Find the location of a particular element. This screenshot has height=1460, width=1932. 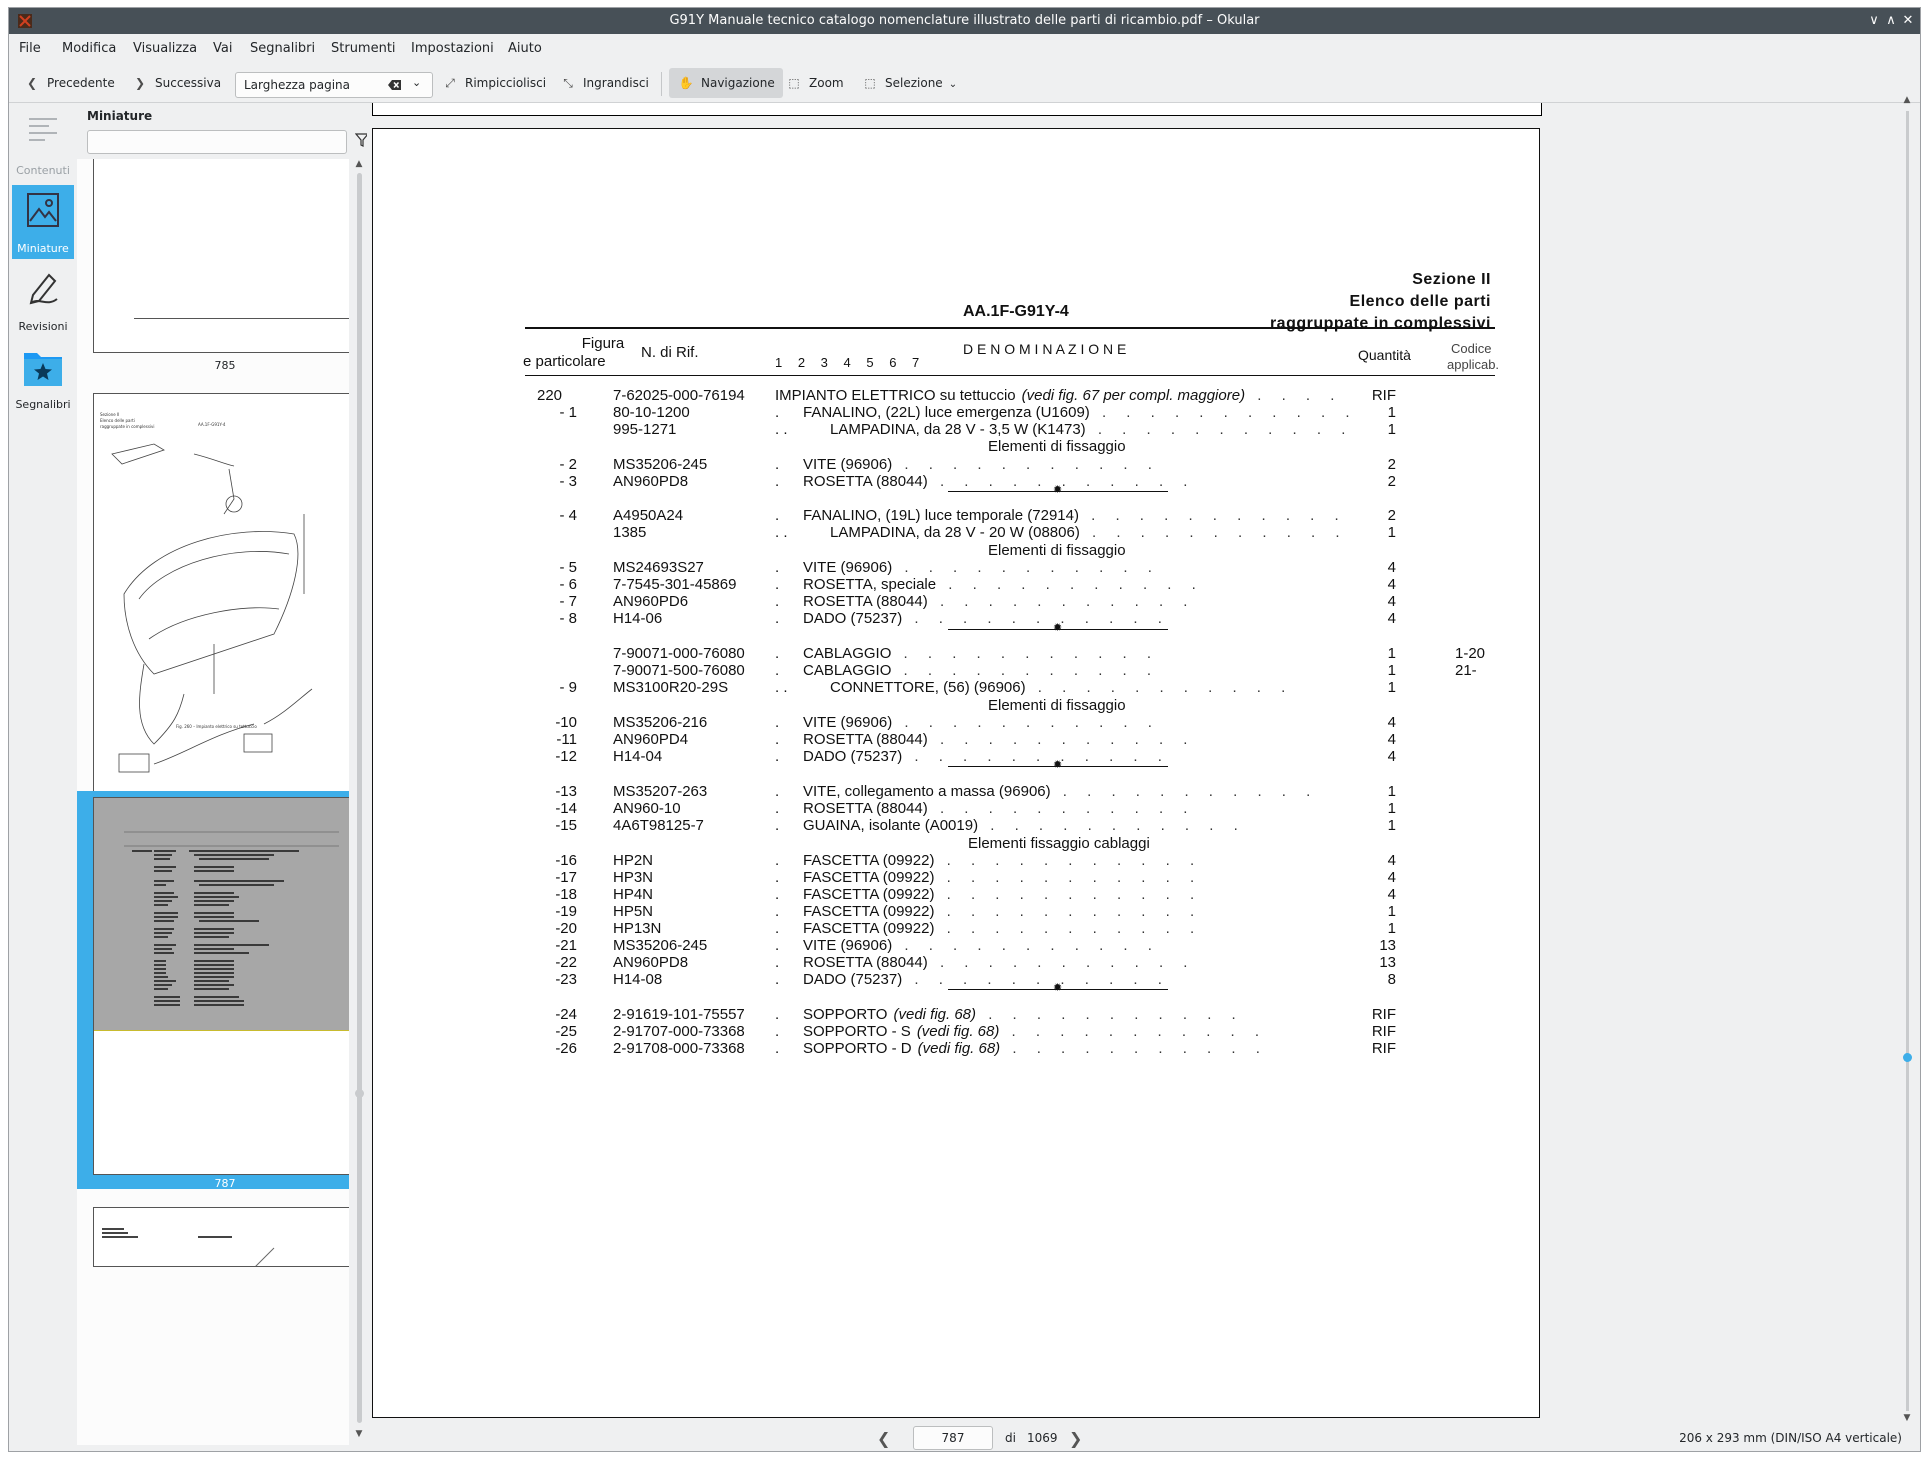

cell-denominazione: ROSETTA (88044) . . . . . . . . . . . is located at coordinates (1078, 739).